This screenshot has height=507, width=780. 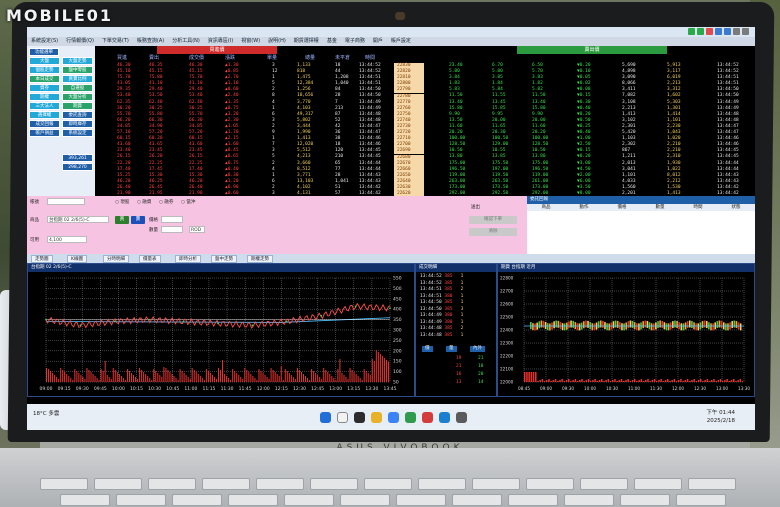 What do you see at coordinates (166, 202) in the screenshot?
I see `order-type-option: ○ 融券` at bounding box center [166, 202].